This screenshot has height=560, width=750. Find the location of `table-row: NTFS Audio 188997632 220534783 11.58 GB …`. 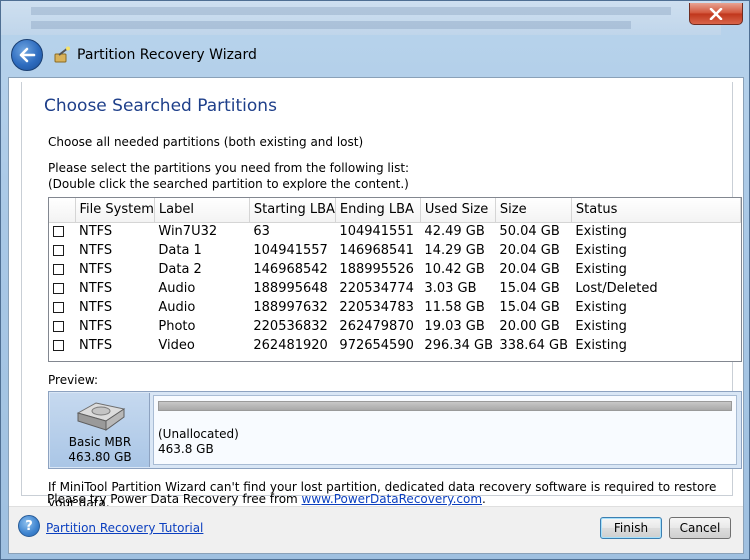

table-row: NTFS Audio 188997632 220534783 11.58 GB … is located at coordinates (395, 307).